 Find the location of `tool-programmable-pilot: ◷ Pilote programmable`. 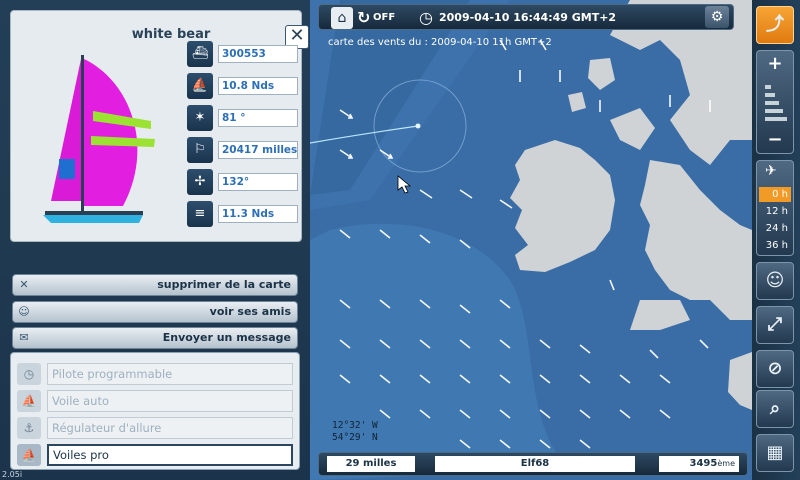

tool-programmable-pilot: ◷ Pilote programmable is located at coordinates (155, 374).